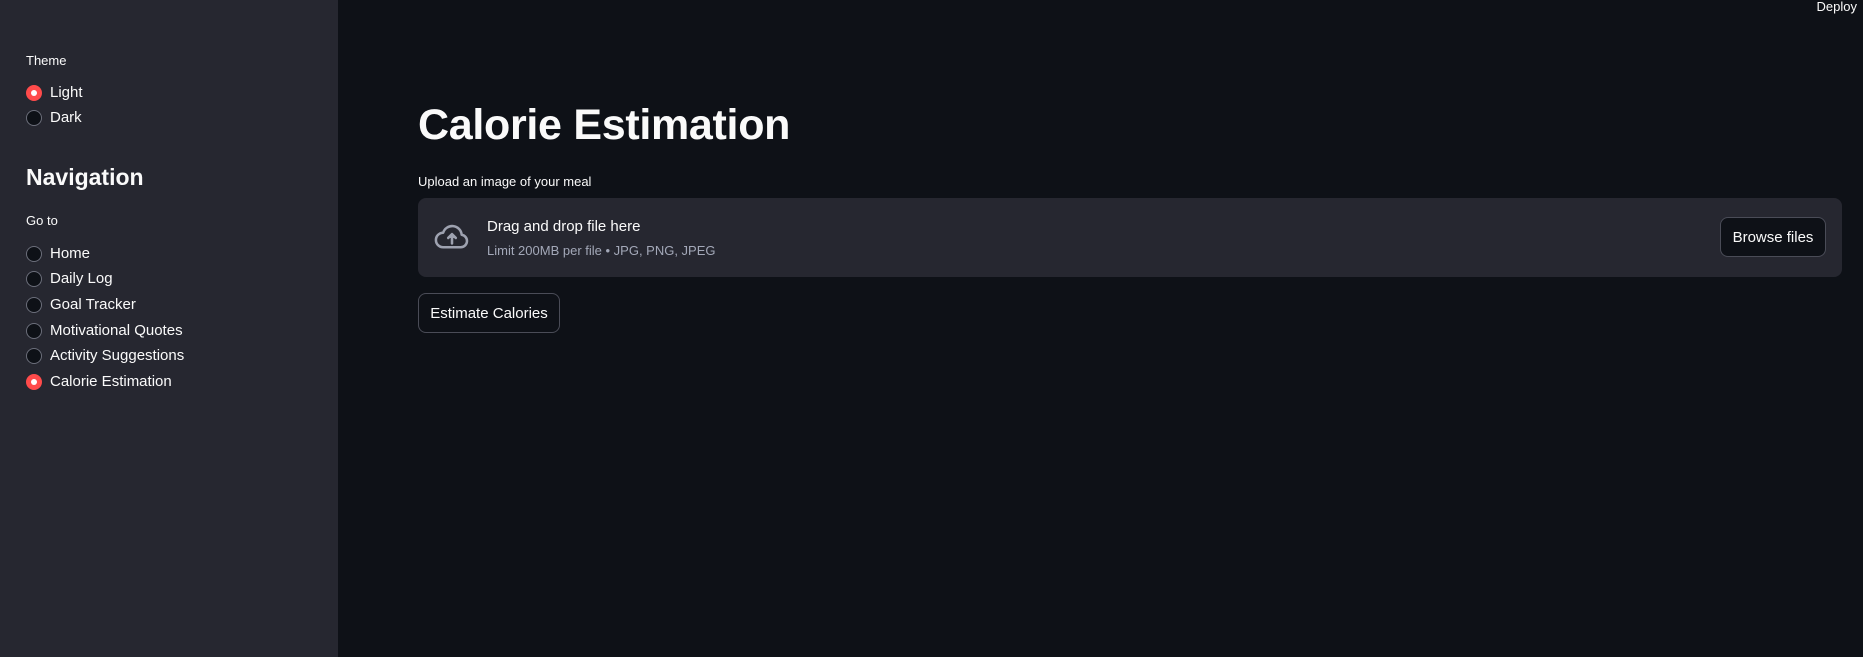  I want to click on nav-option-calorie-estimation: Calorie Estimation, so click(105, 382).